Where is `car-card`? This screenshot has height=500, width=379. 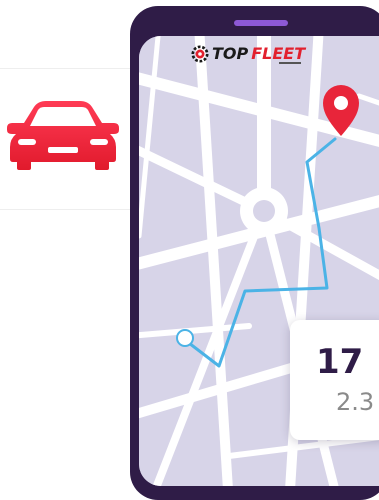
car-card is located at coordinates (67, 139).